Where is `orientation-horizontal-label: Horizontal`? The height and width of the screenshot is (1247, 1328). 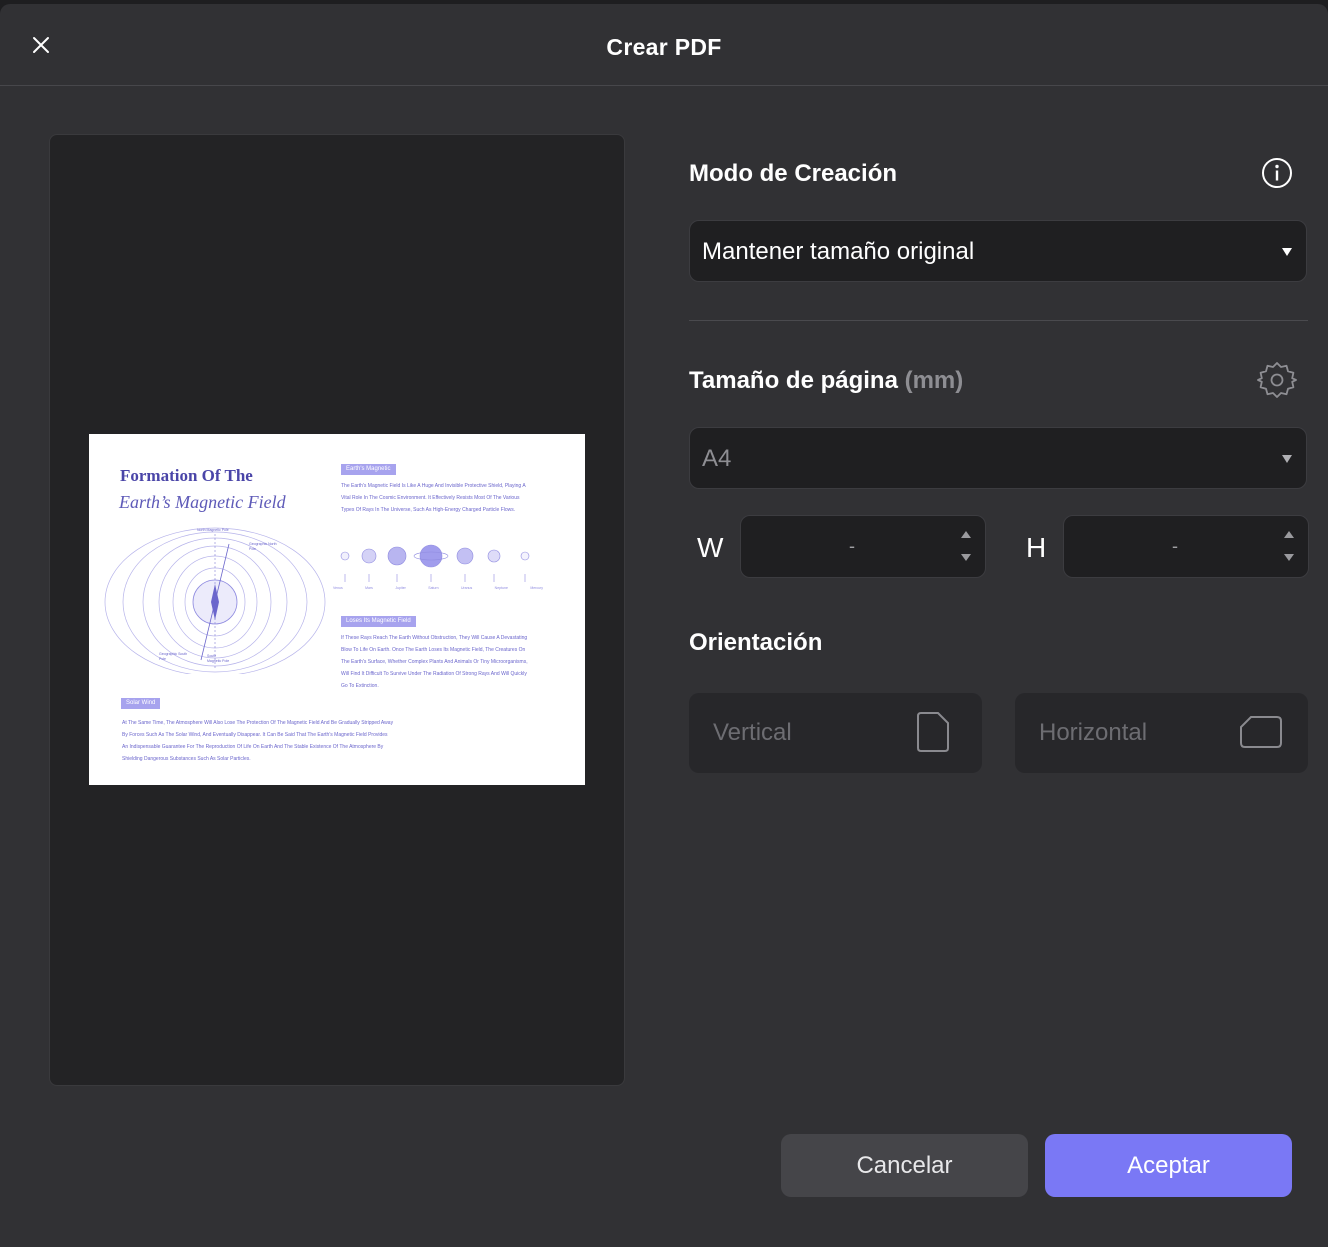 orientation-horizontal-label: Horizontal is located at coordinates (1093, 732).